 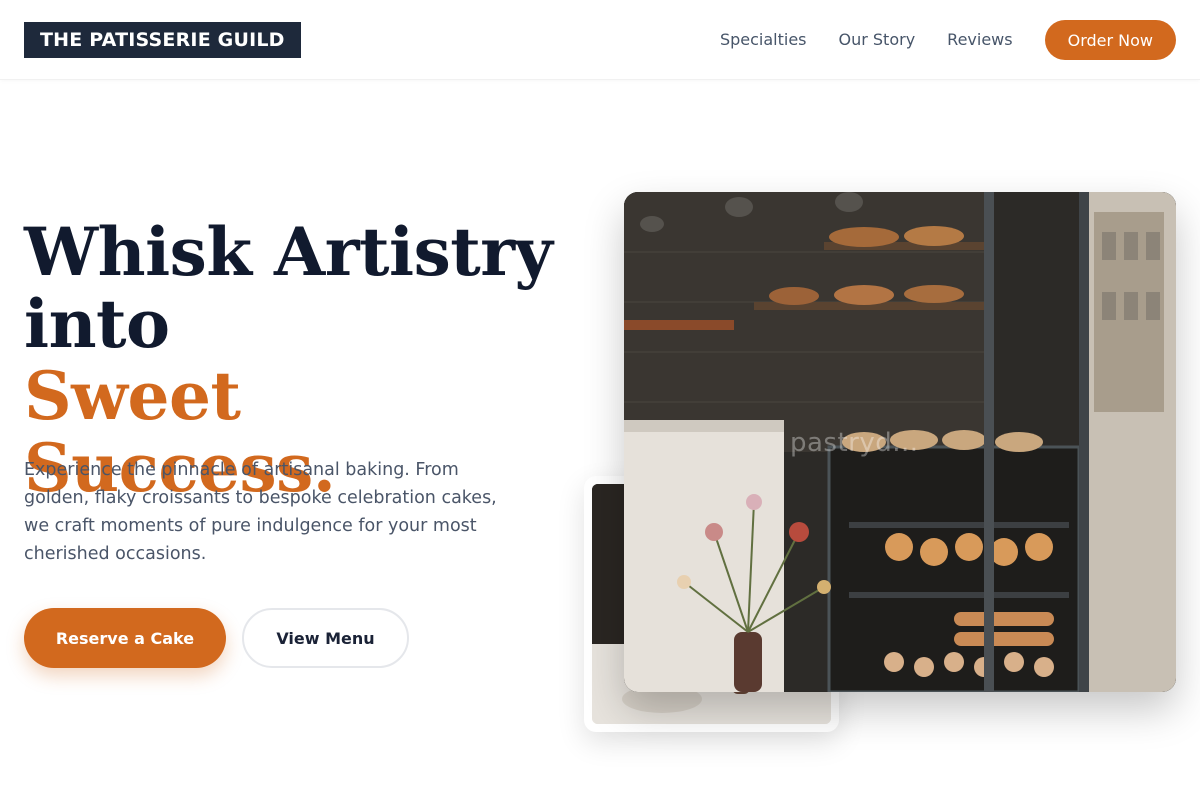 What do you see at coordinates (288, 252) in the screenshot?
I see `headline-line-1: Whisk Artistry` at bounding box center [288, 252].